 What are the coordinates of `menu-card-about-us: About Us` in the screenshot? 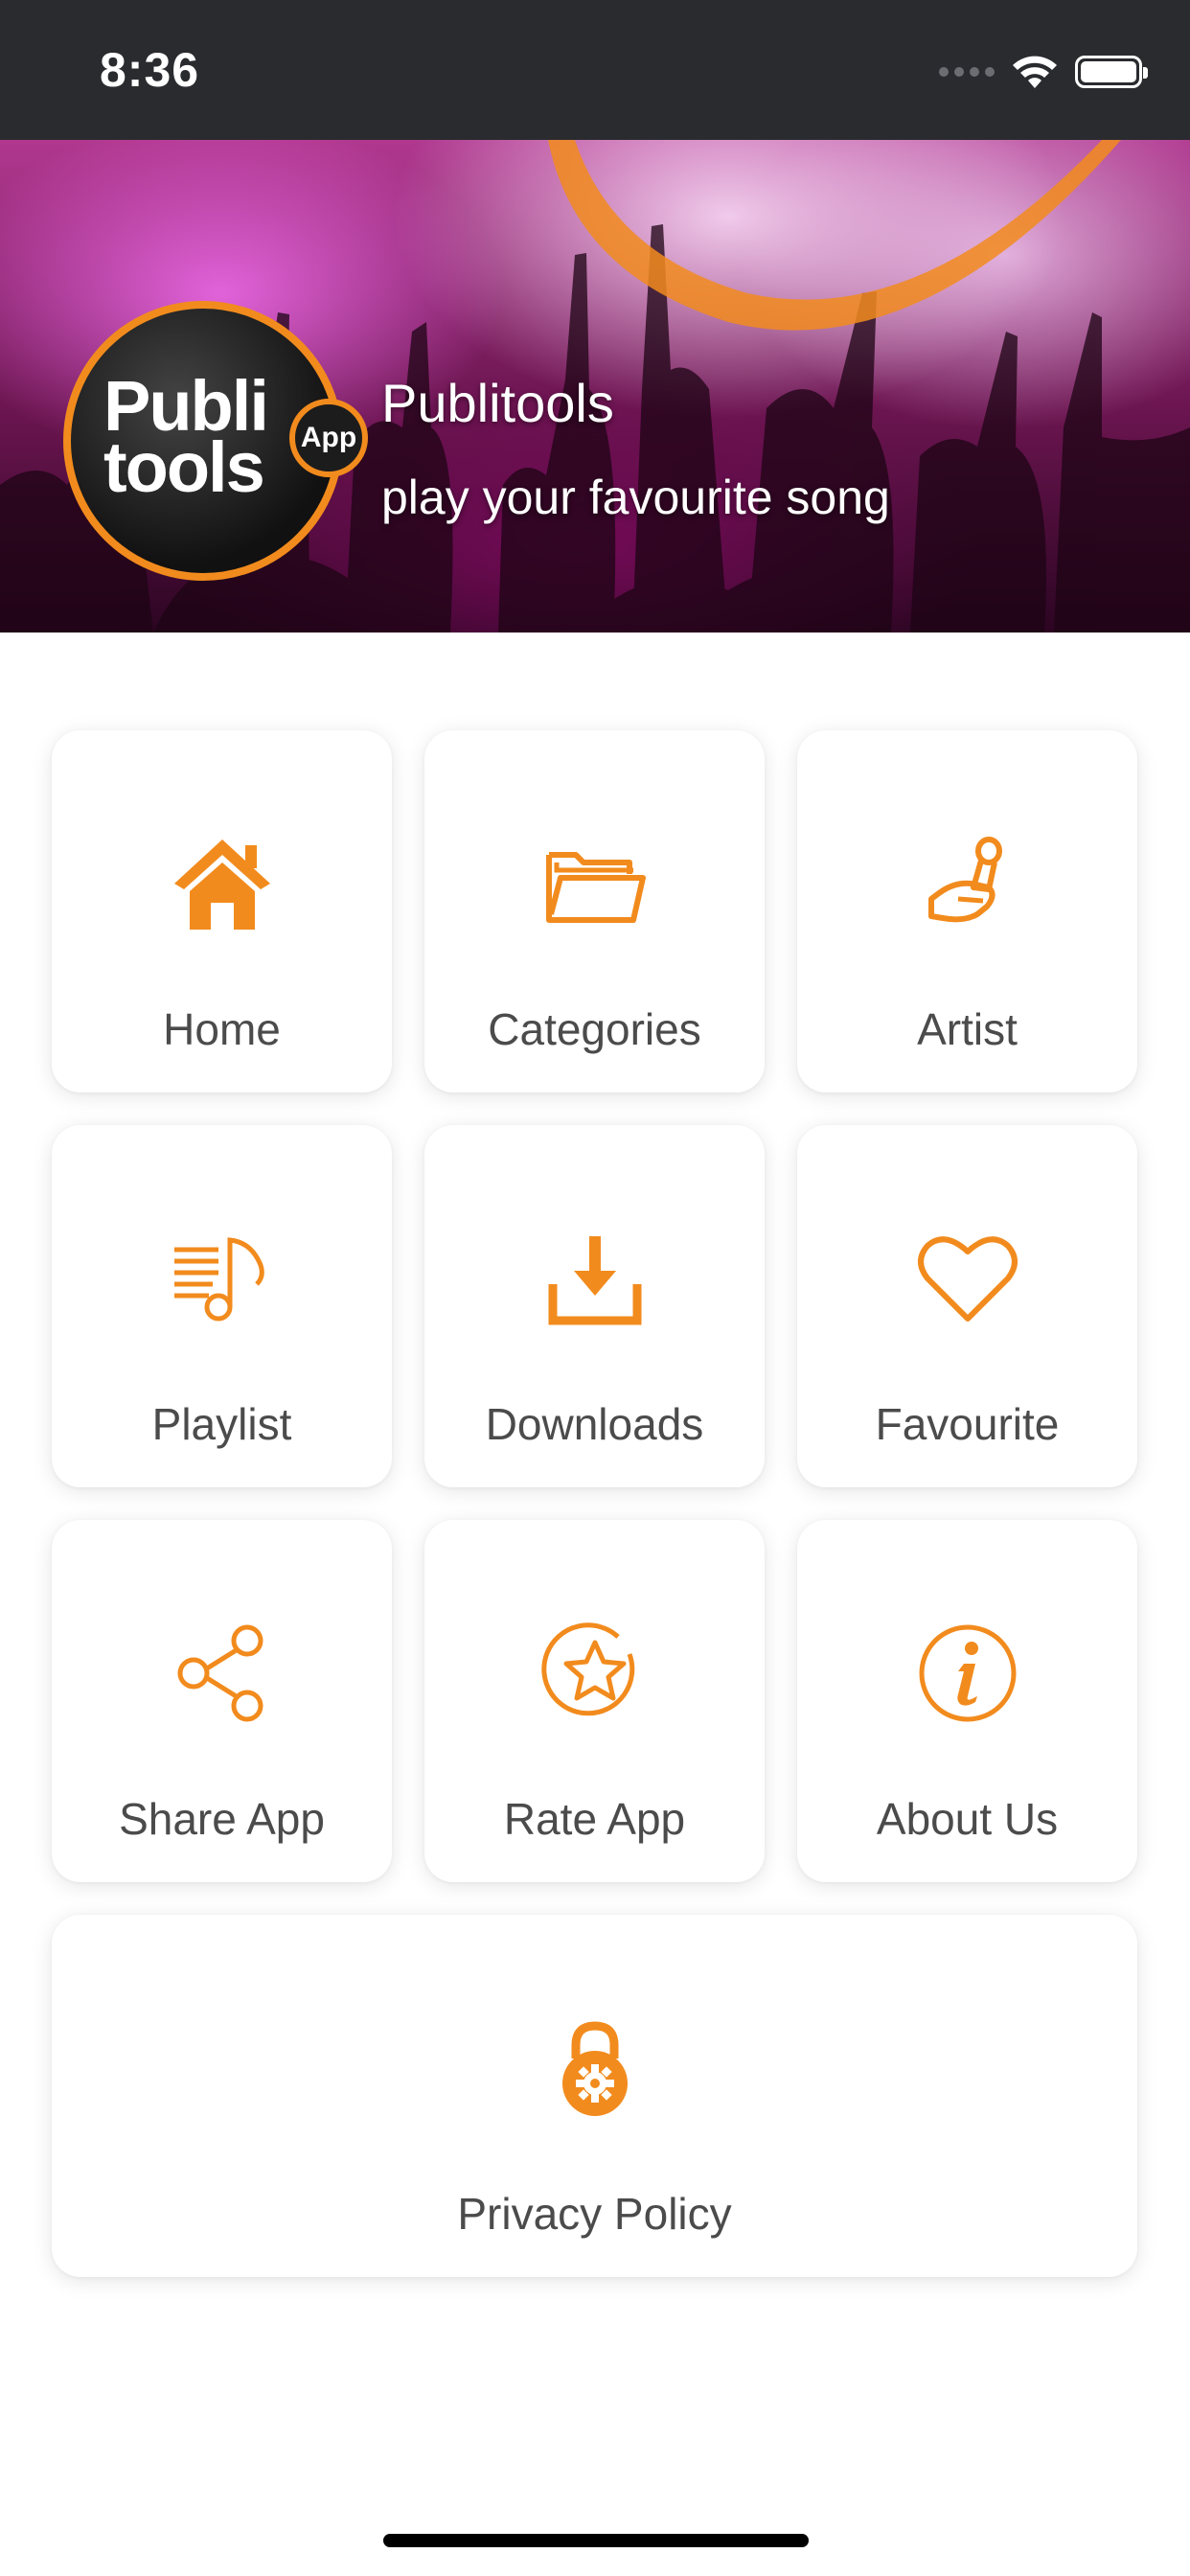 It's located at (967, 1701).